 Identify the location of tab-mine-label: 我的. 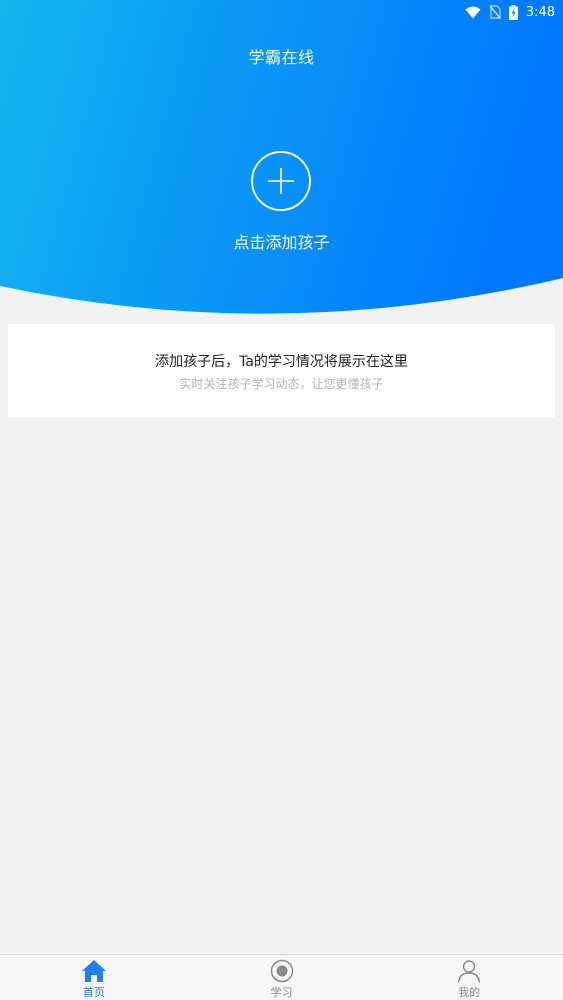
(469, 992).